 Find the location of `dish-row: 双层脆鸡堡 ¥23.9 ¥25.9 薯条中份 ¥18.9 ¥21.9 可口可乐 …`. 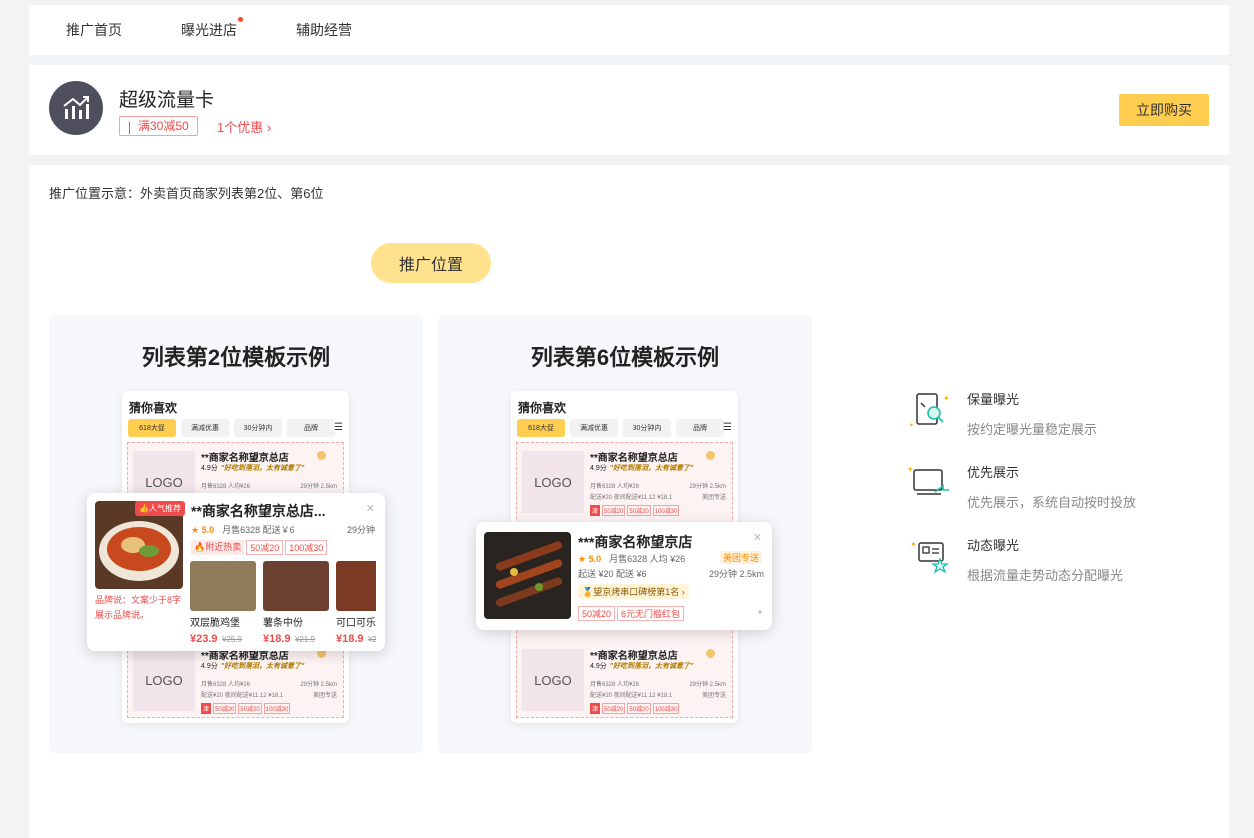

dish-row: 双层脆鸡堡 ¥23.9 ¥25.9 薯条中份 ¥18.9 ¥21.9 可口可乐 … is located at coordinates (283, 602).